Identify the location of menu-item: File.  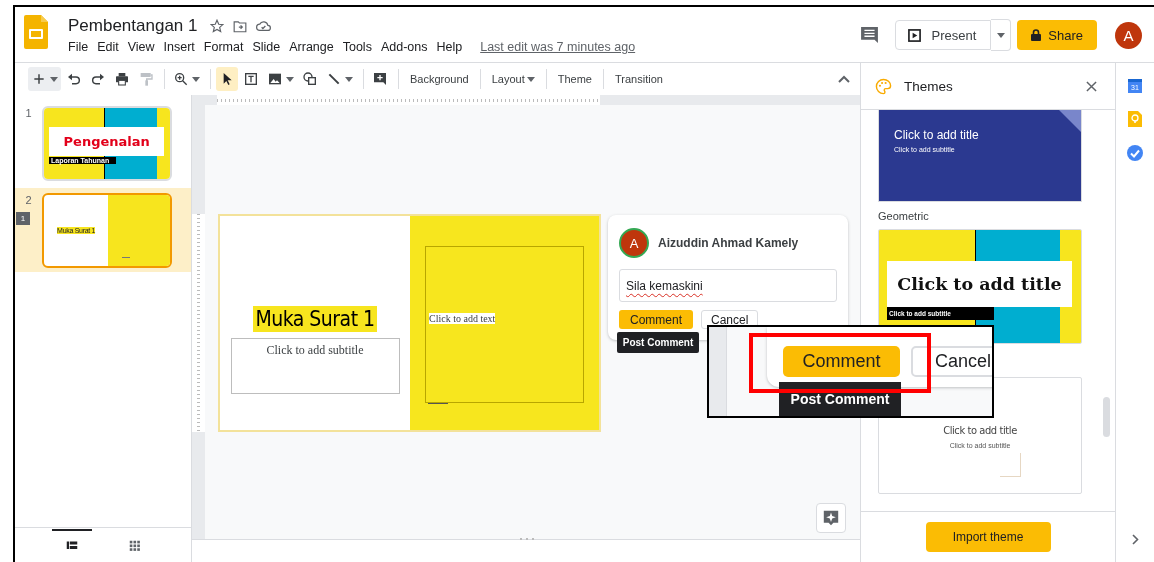
(80, 47).